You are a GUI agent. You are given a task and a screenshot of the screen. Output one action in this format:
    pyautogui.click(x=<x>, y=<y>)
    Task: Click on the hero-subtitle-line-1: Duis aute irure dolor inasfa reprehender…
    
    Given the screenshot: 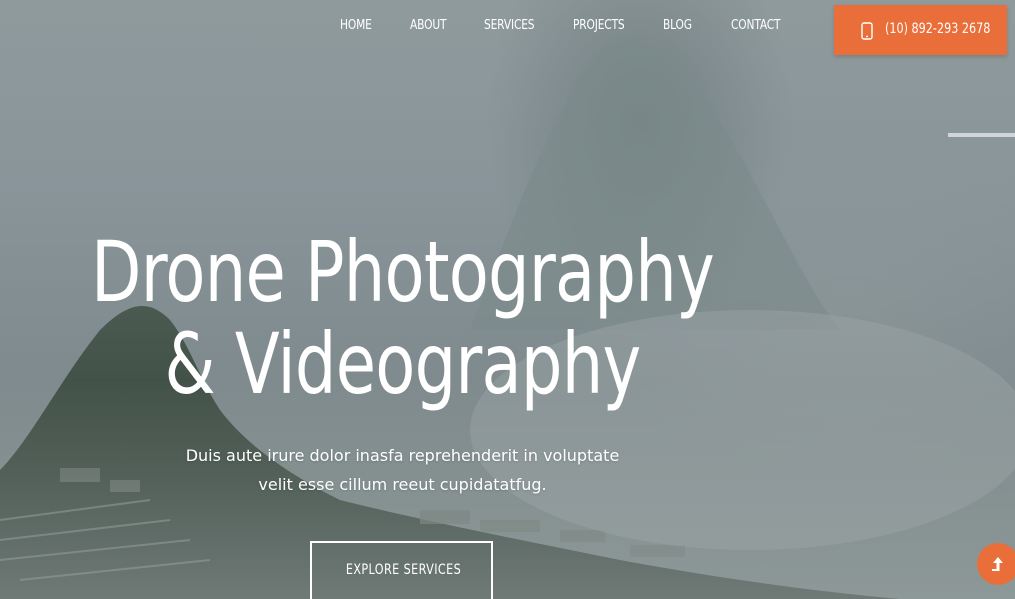 What is the action you would take?
    pyautogui.click(x=402, y=455)
    